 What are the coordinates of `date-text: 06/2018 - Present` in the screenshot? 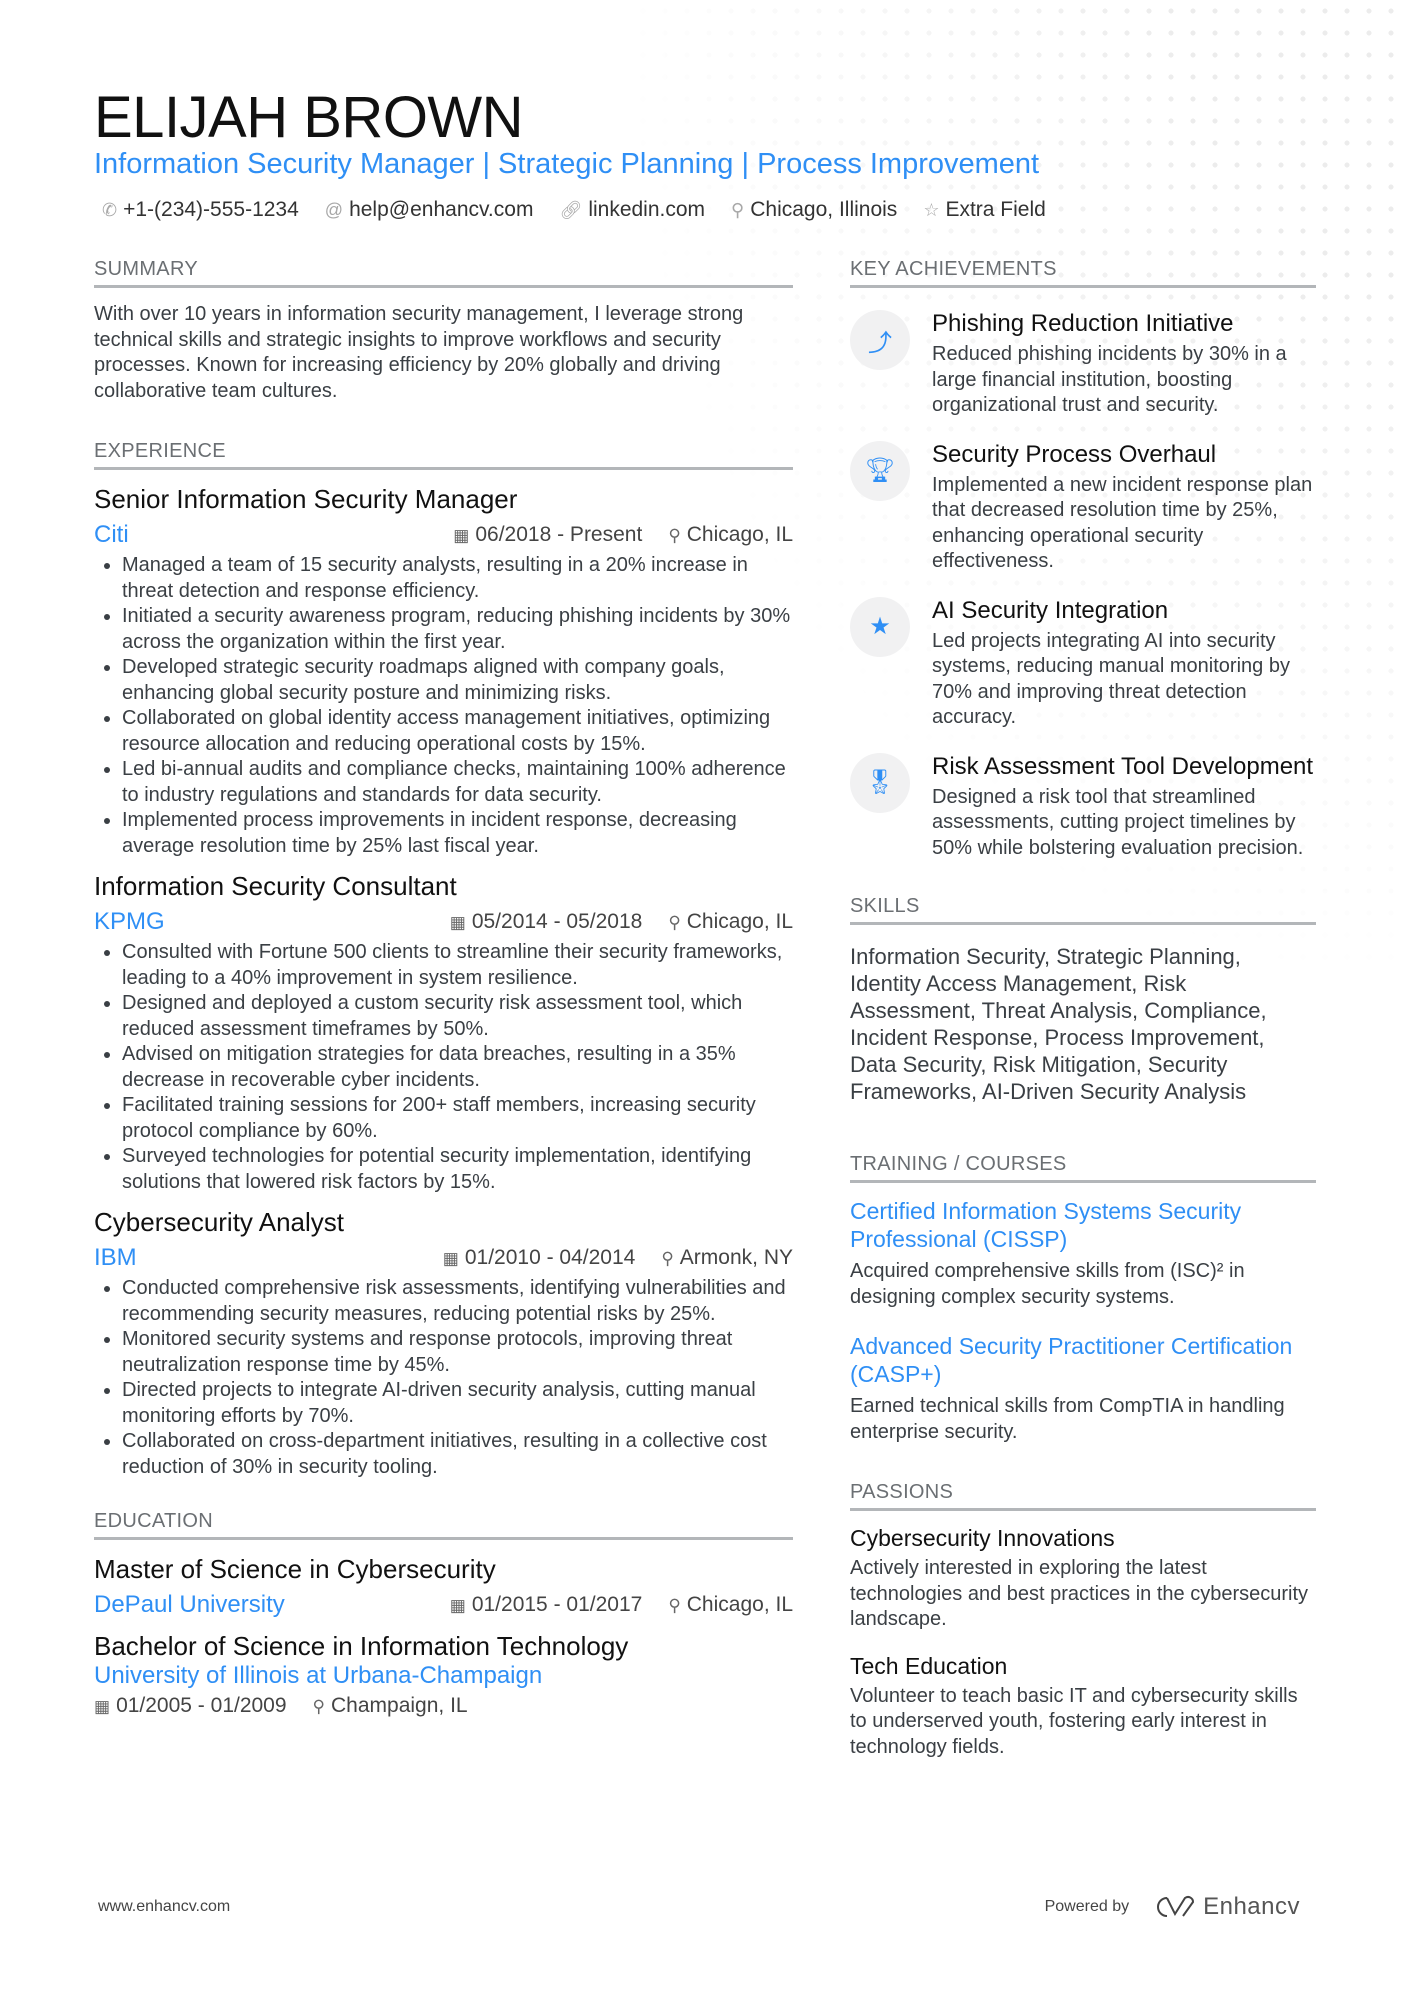 It's located at (559, 534).